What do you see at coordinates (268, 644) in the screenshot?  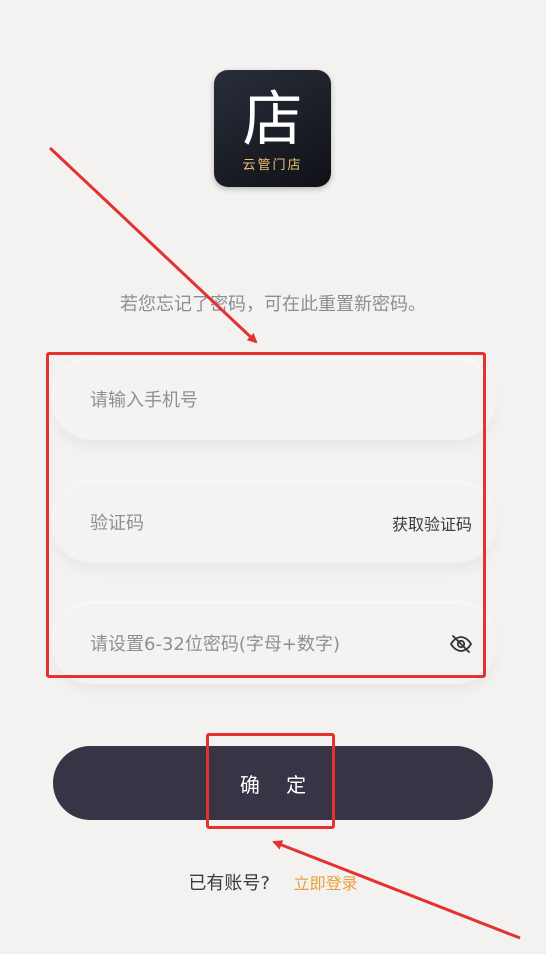 I see `password-input` at bounding box center [268, 644].